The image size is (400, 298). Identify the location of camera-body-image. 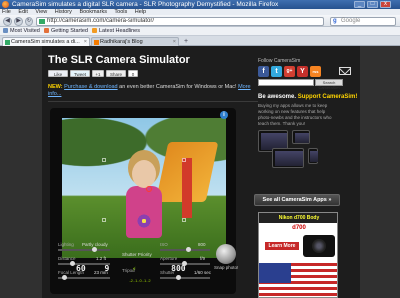
(319, 246).